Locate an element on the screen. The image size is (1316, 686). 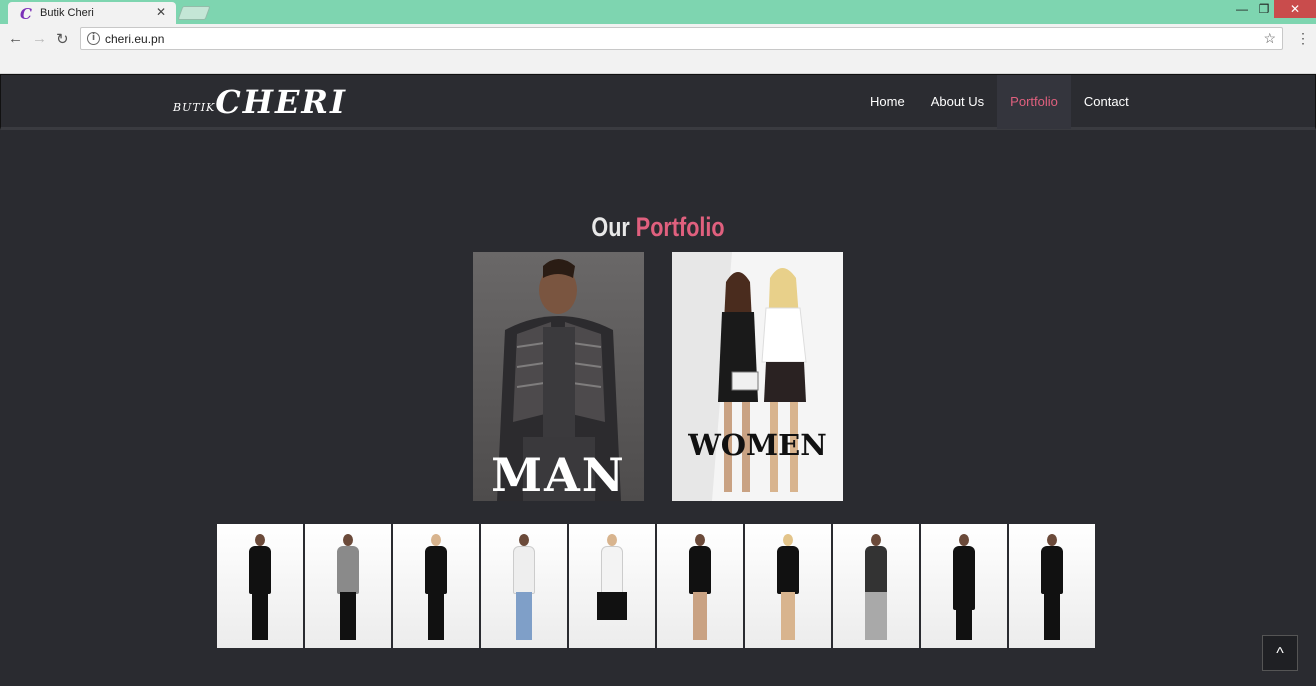
browser-menu-icon: ⋮ is located at coordinates (1303, 38).